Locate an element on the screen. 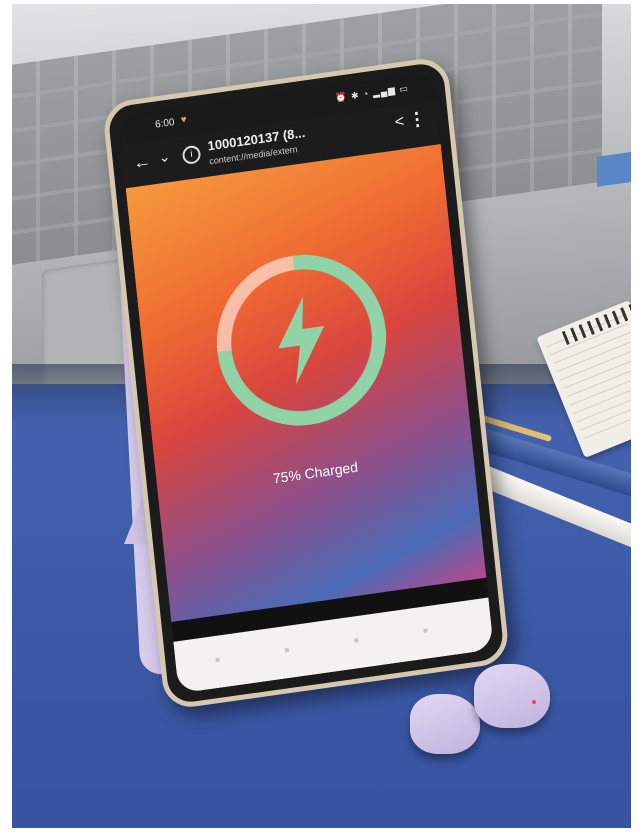  nav-buttons is located at coordinates (333, 644).